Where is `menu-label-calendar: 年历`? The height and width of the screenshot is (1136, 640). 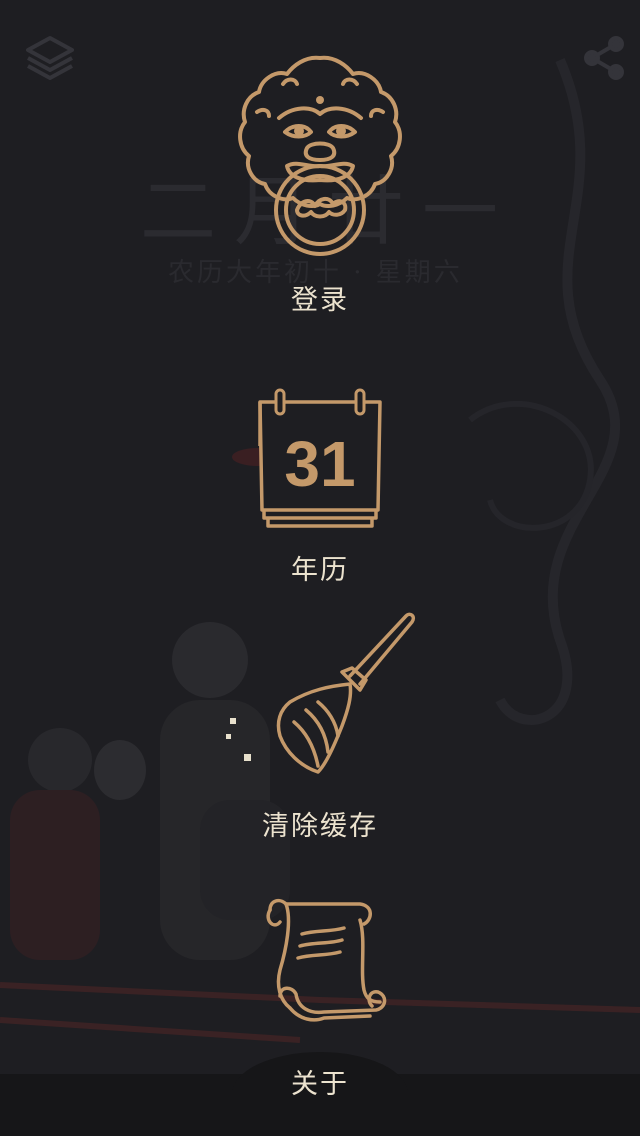
menu-label-calendar: 年历 is located at coordinates (320, 570).